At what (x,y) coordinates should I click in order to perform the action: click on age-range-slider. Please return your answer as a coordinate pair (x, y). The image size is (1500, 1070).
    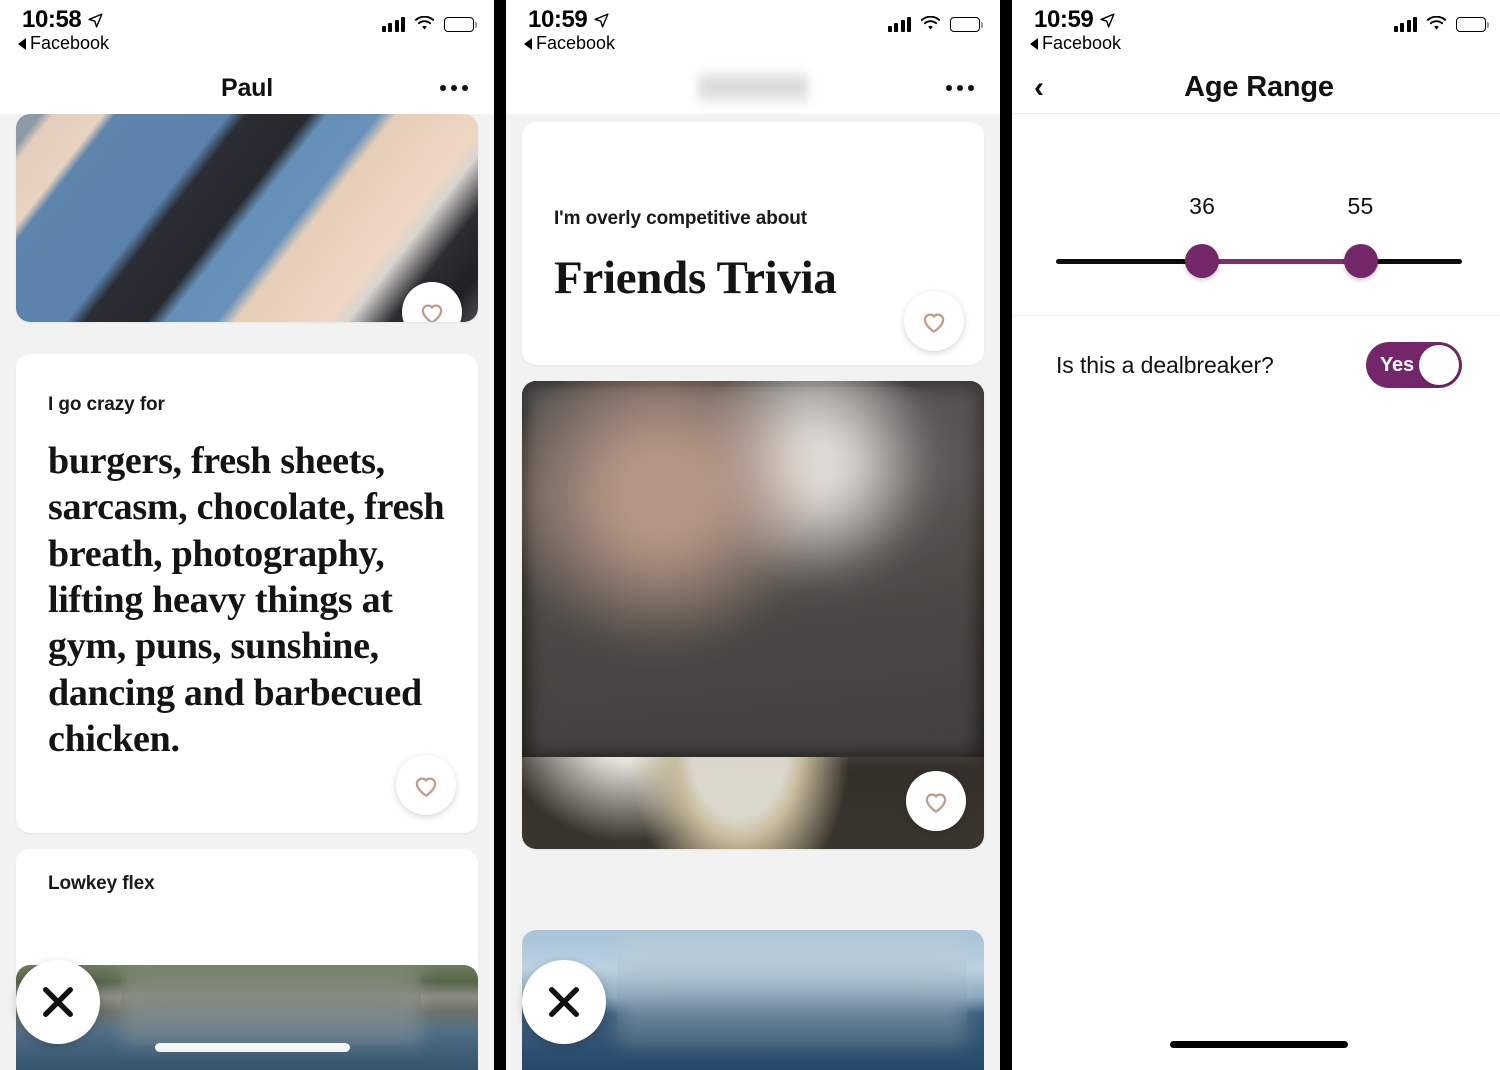
    Looking at the image, I should click on (1259, 261).